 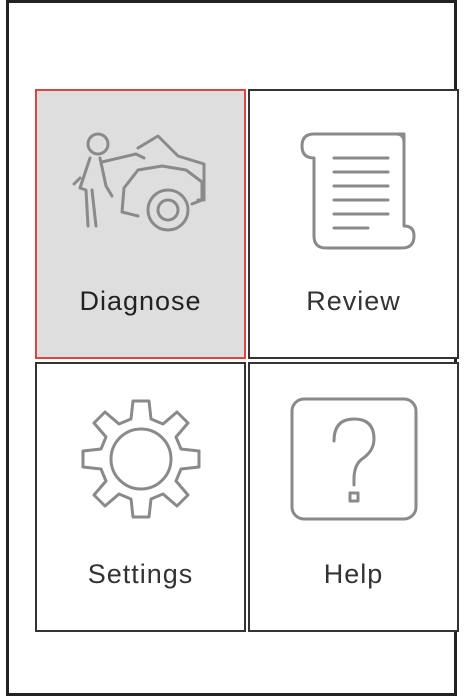 What do you see at coordinates (140, 186) in the screenshot?
I see `mechanic-car-icon` at bounding box center [140, 186].